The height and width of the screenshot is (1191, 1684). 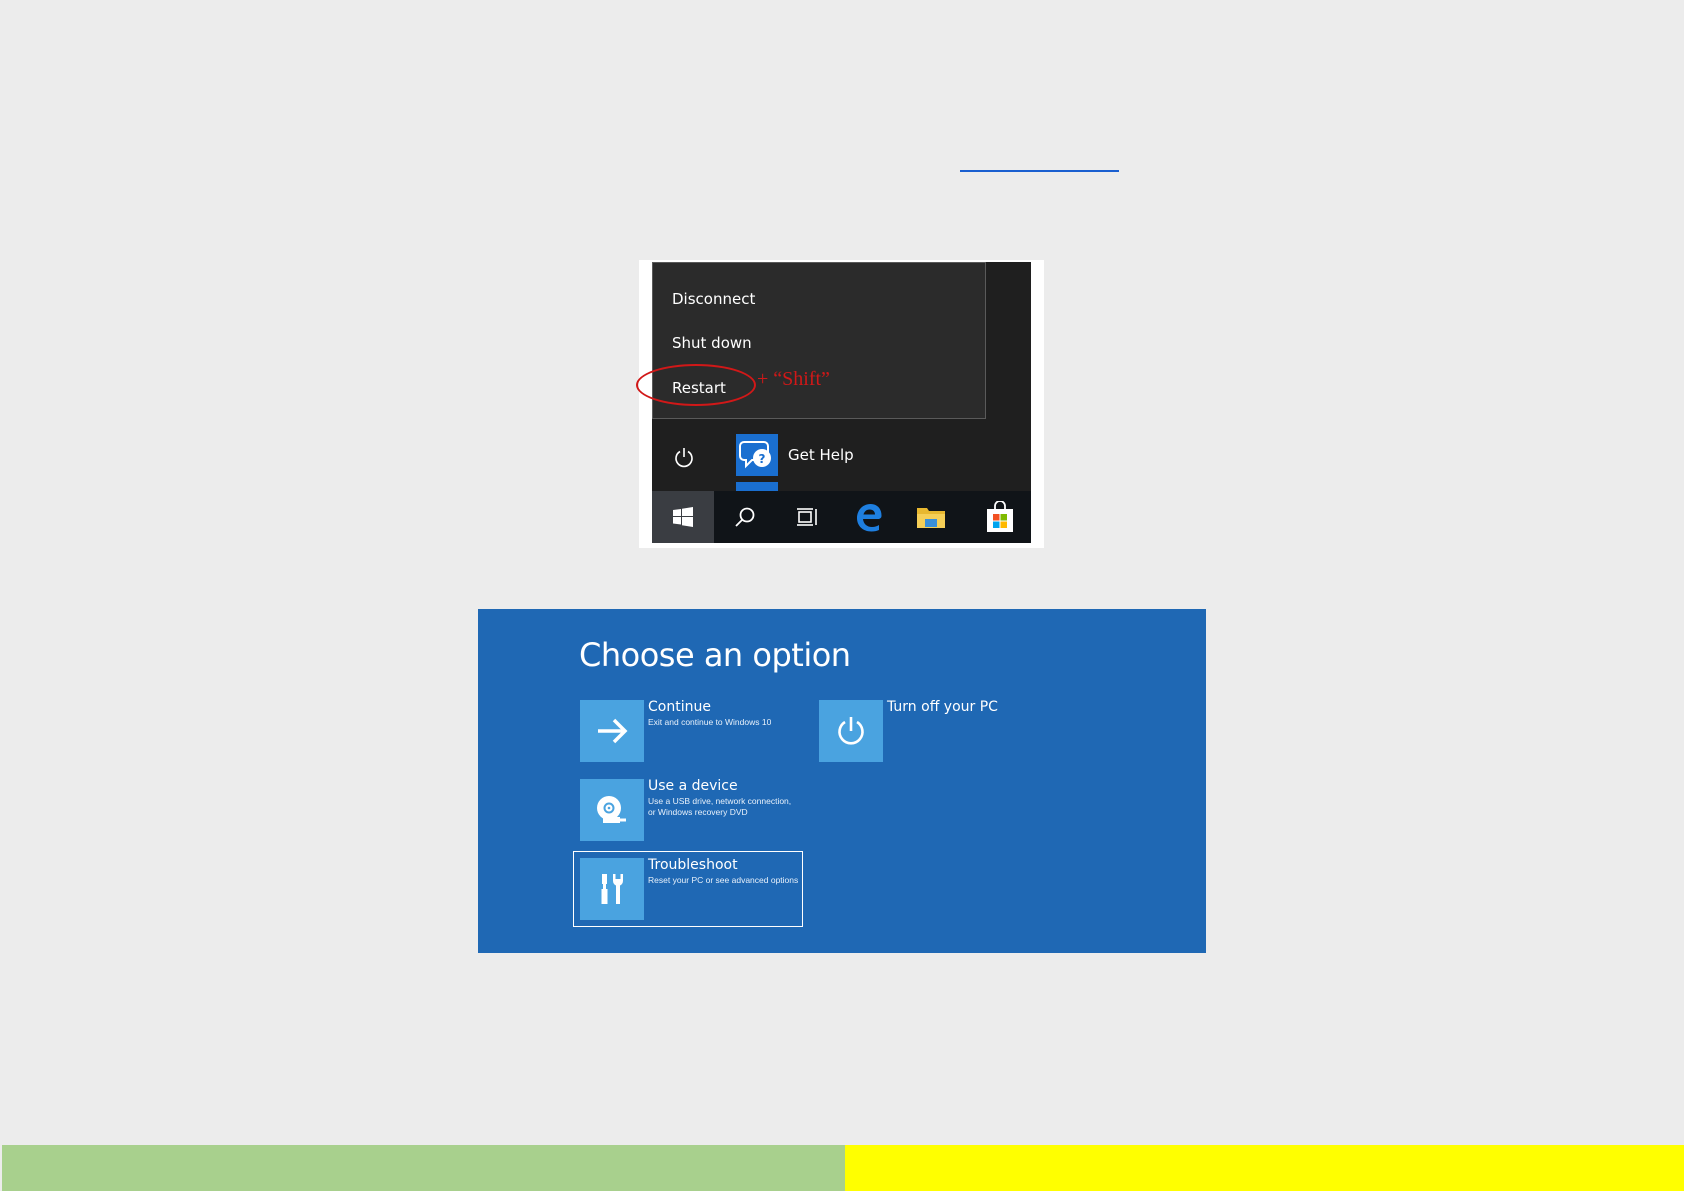 I want to click on option-troubleshoot-label: Troubleshoot, so click(x=693, y=865).